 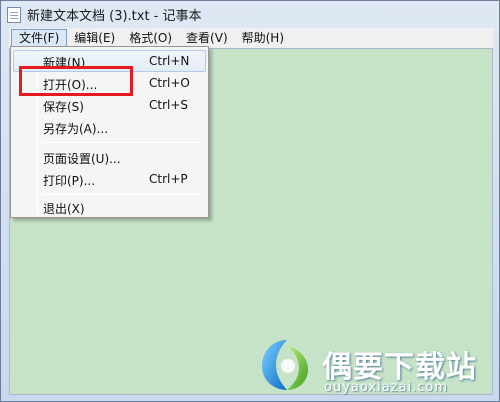 What do you see at coordinates (109, 179) in the screenshot?
I see `menu-item-print: 打印(P)... Ctrl+P` at bounding box center [109, 179].